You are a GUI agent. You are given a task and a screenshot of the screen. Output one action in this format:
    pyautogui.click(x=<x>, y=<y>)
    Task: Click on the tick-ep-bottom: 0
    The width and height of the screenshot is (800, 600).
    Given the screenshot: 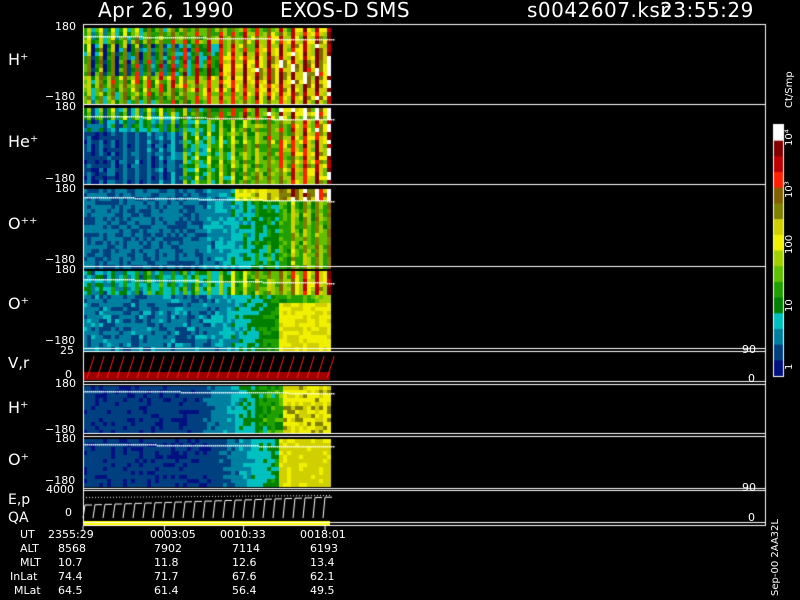 What is the action you would take?
    pyautogui.click(x=68, y=512)
    